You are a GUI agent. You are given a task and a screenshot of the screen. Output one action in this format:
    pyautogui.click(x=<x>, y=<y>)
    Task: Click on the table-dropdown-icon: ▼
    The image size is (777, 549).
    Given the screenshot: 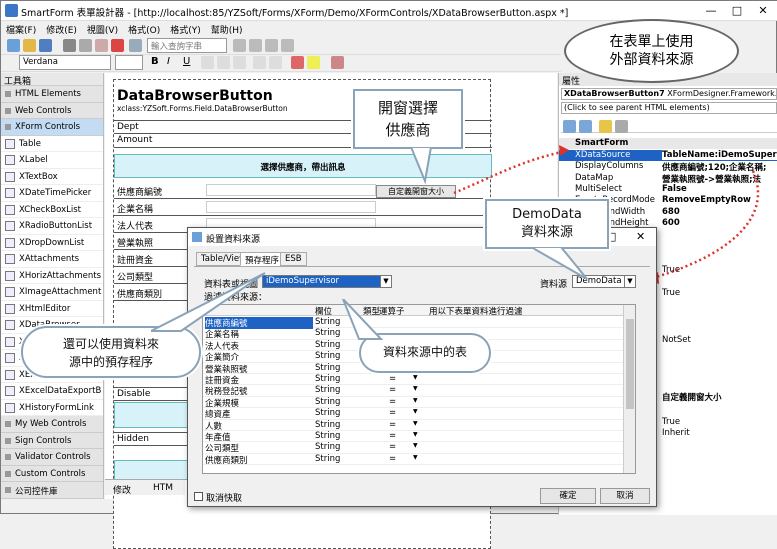 What is the action you would take?
    pyautogui.click(x=386, y=281)
    